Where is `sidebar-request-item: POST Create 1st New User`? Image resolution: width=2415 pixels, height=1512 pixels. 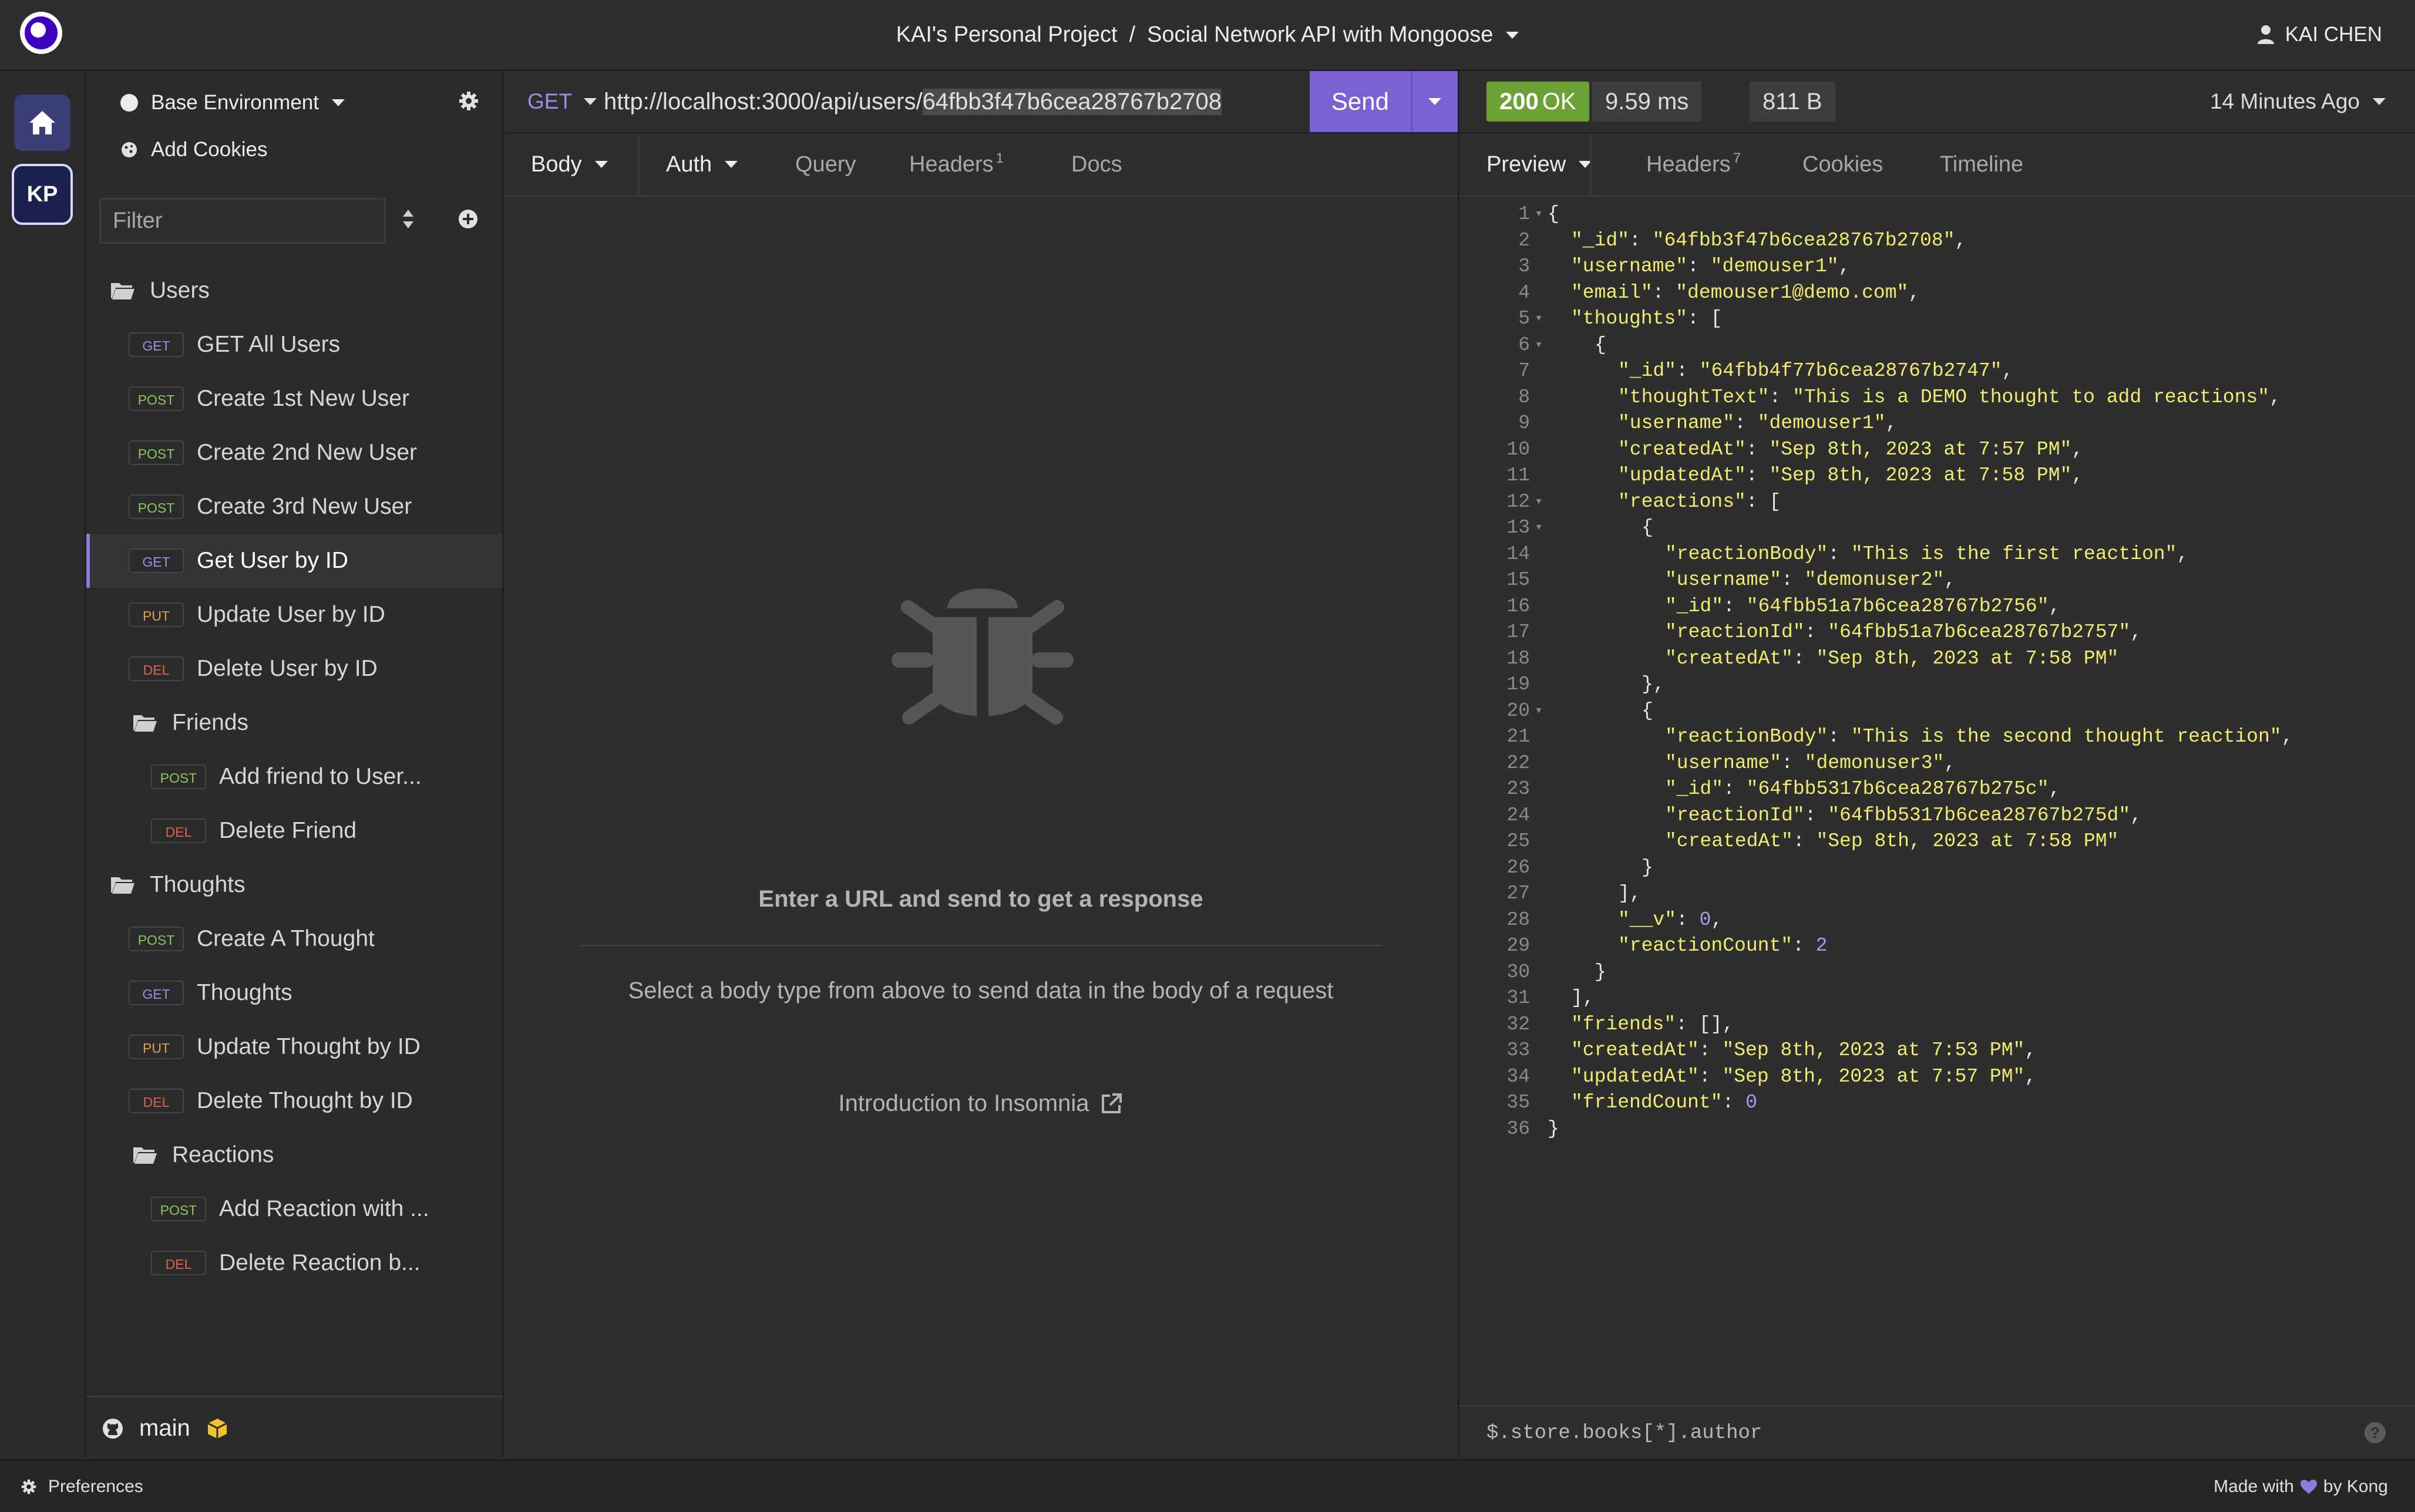 sidebar-request-item: POST Create 1st New User is located at coordinates (294, 399).